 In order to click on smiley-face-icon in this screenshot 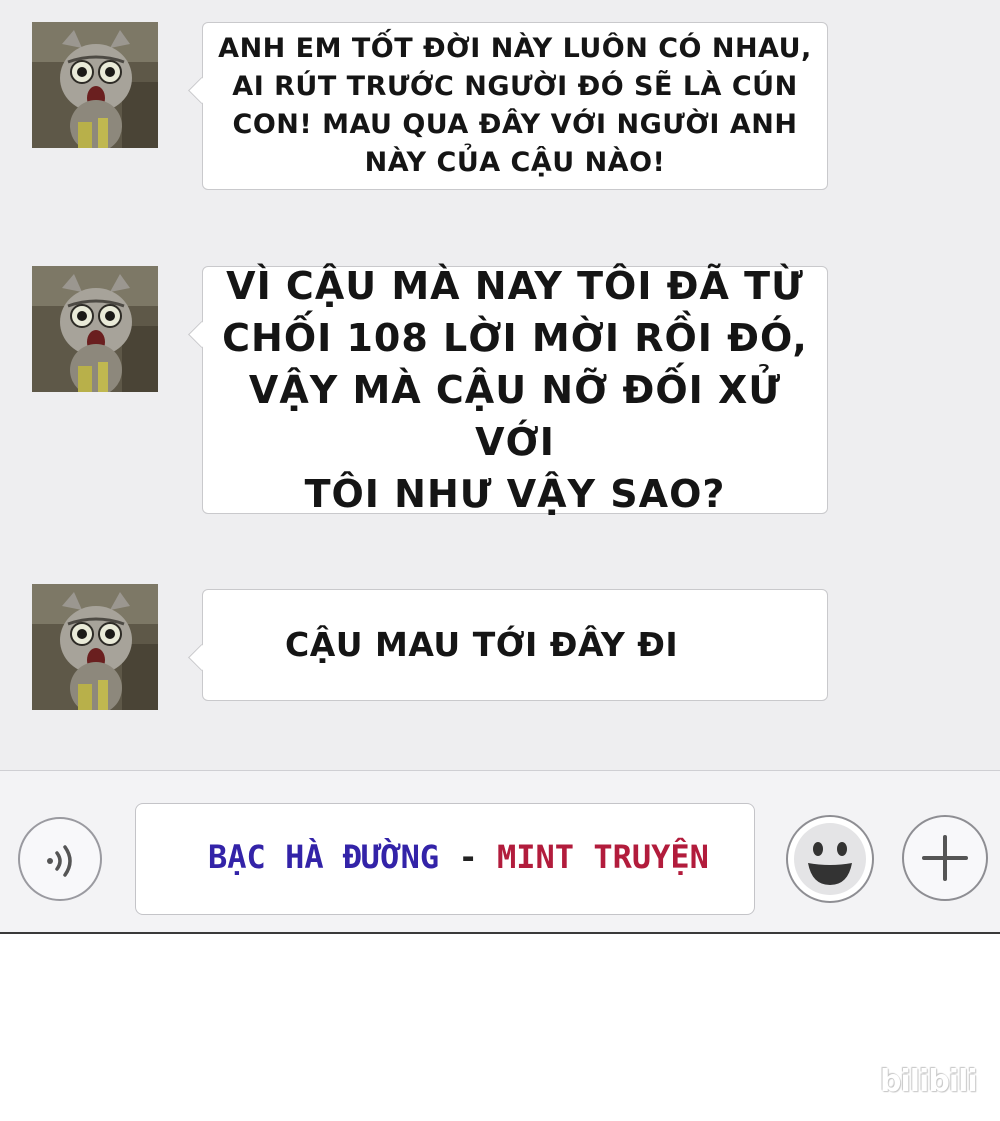, I will do `click(830, 859)`.